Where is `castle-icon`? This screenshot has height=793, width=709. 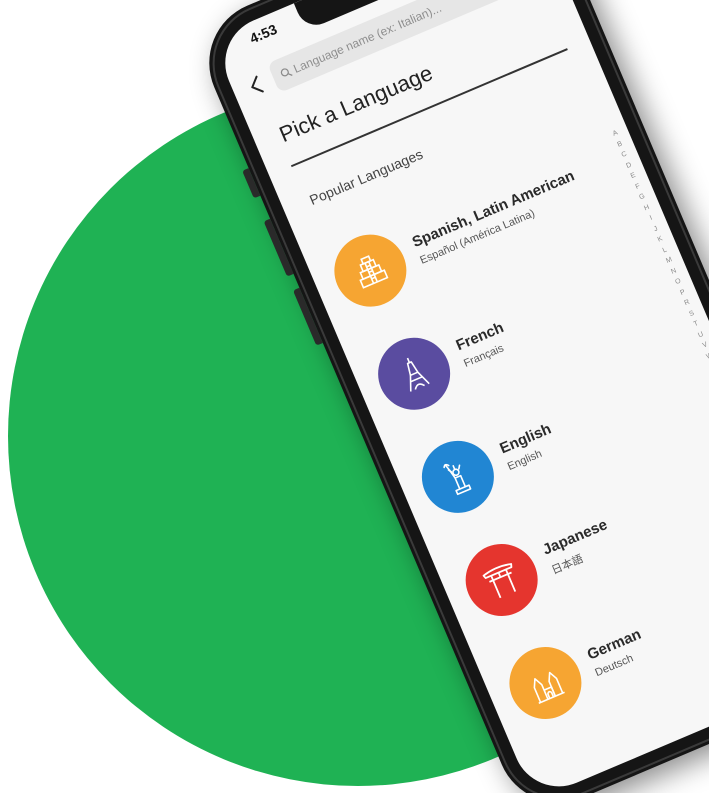 castle-icon is located at coordinates (549, 687).